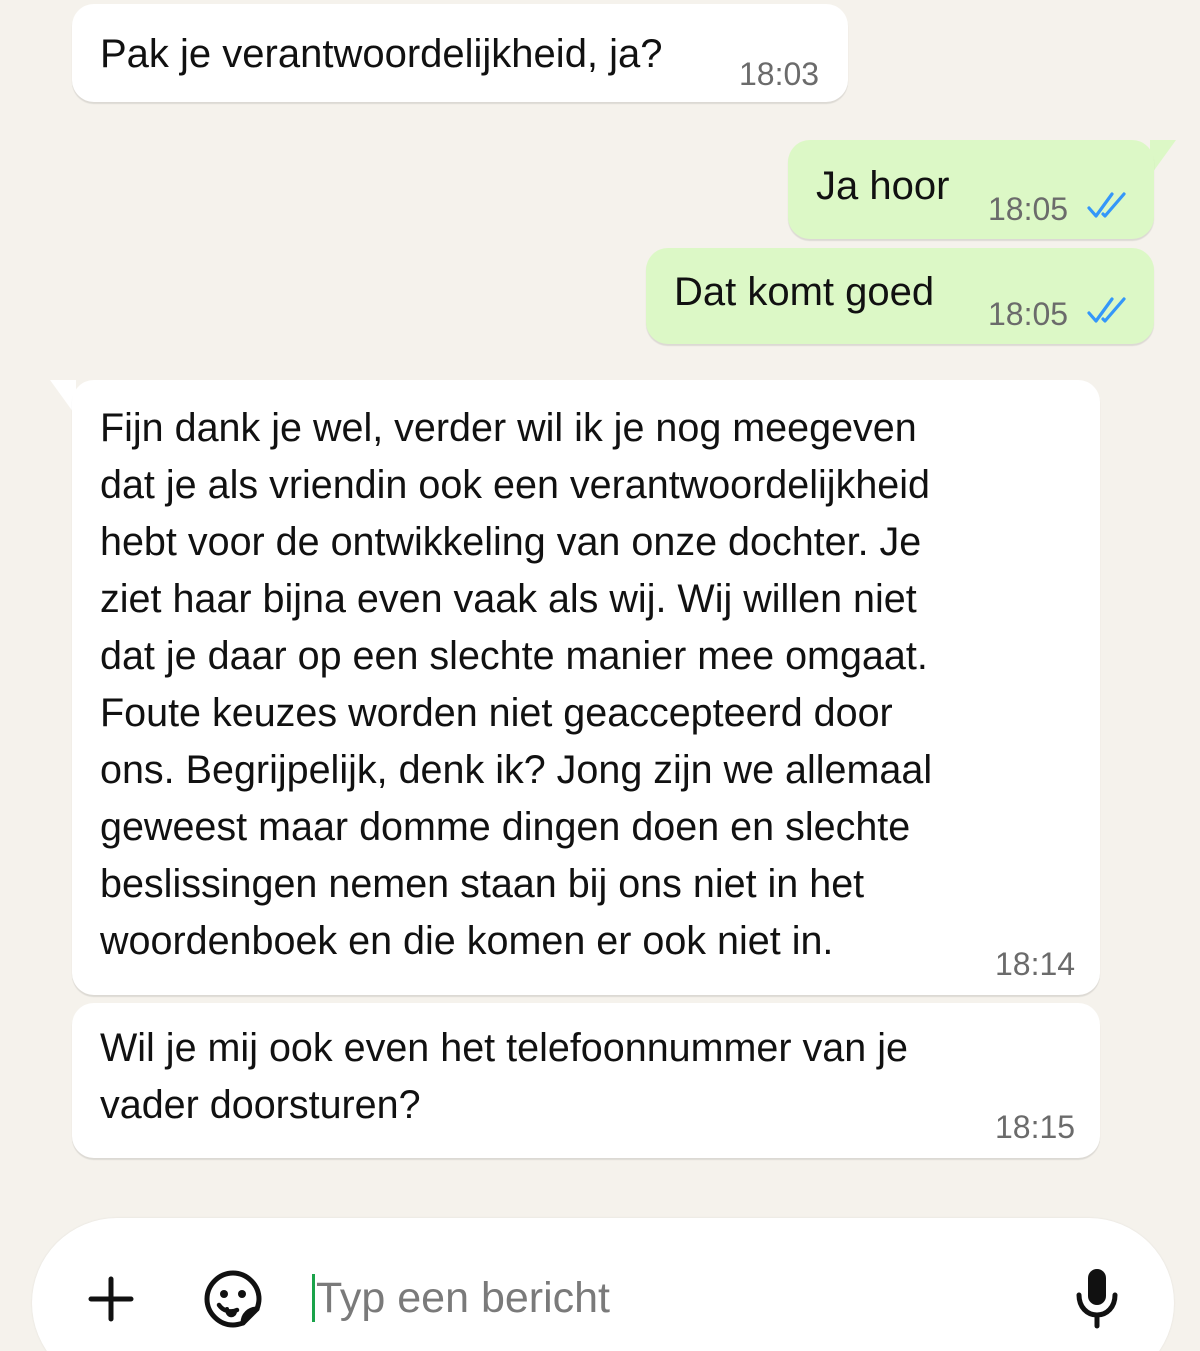 This screenshot has width=1200, height=1351. Describe the element at coordinates (662, 1298) in the screenshot. I see `message-input: Typ een bericht` at that location.